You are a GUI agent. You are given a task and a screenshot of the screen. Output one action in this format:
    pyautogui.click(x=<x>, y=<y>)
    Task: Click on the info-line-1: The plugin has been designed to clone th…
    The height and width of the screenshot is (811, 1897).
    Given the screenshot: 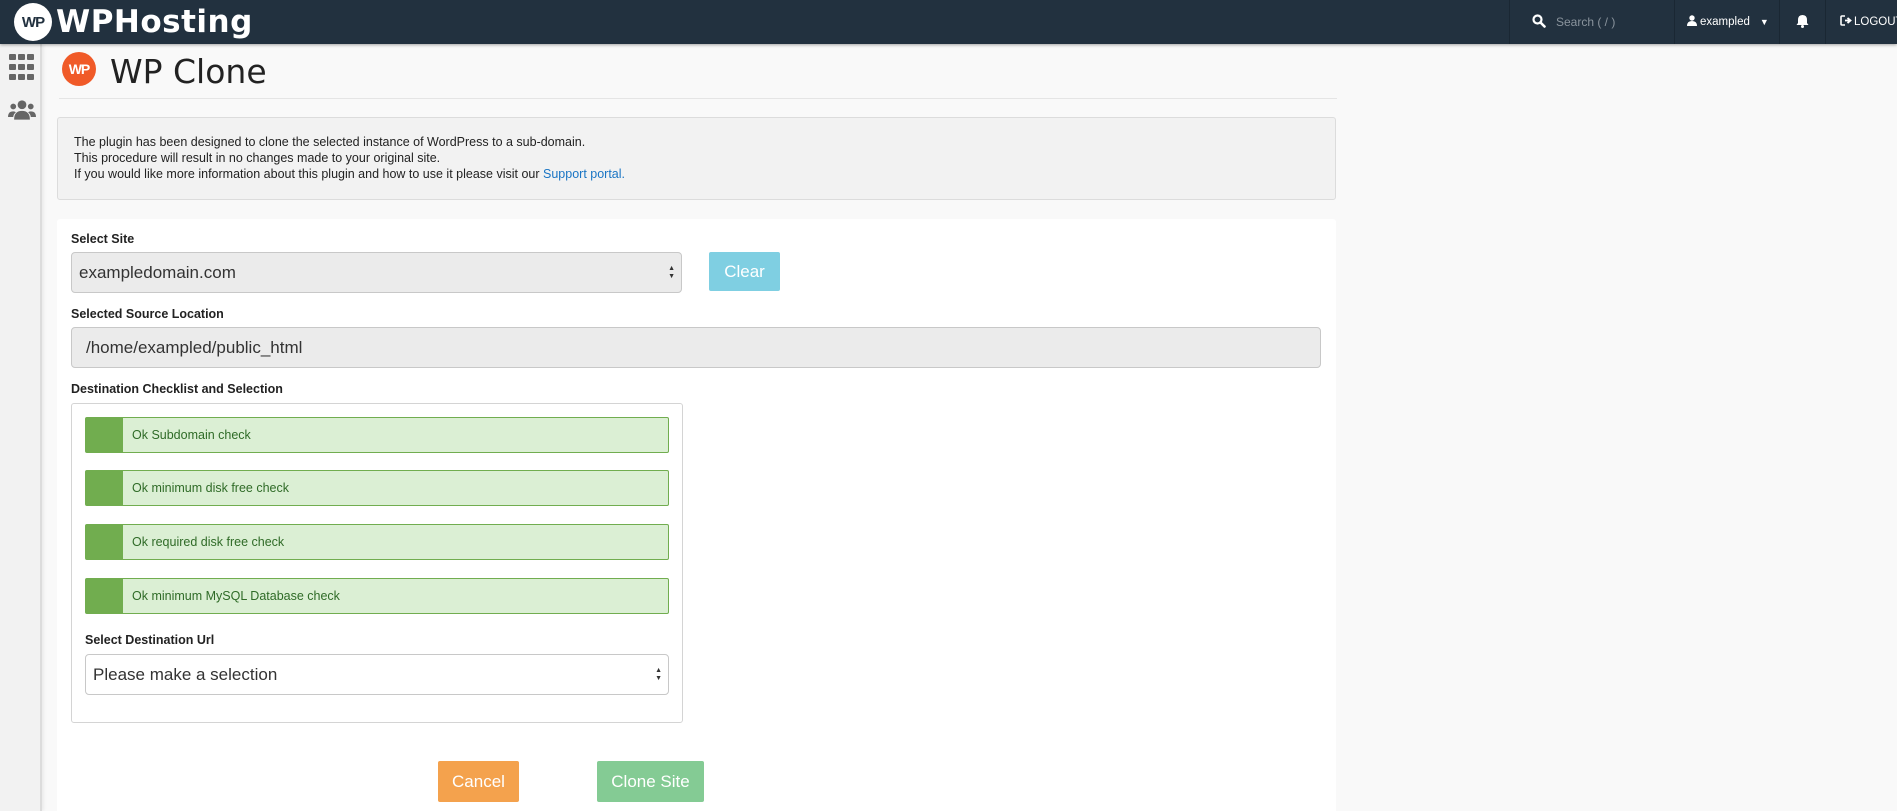 What is the action you would take?
    pyautogui.click(x=330, y=142)
    